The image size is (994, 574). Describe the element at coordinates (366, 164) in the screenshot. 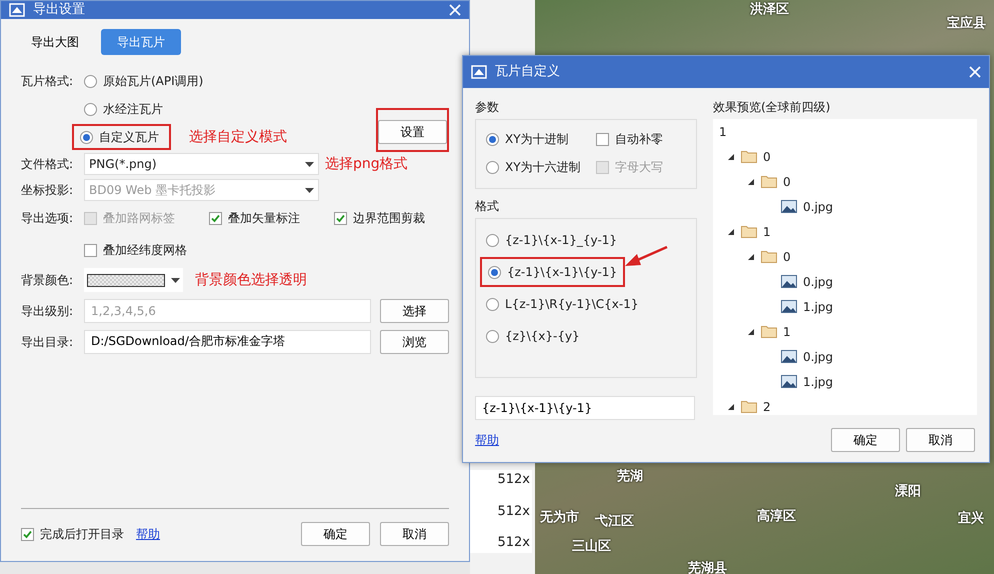

I see `annotation-text: 选择png格式` at that location.